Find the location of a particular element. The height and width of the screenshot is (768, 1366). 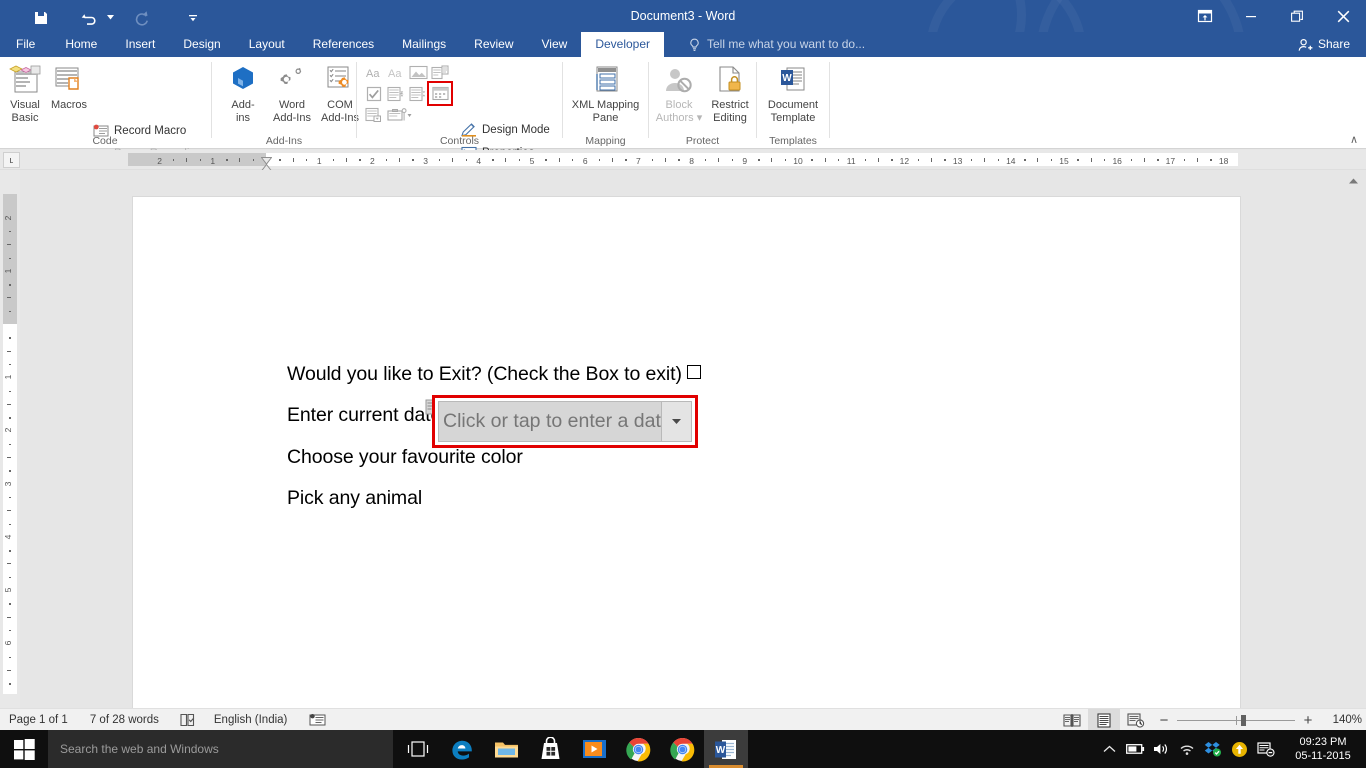

drop-down-list-content-control-icon is located at coordinates (418, 93).